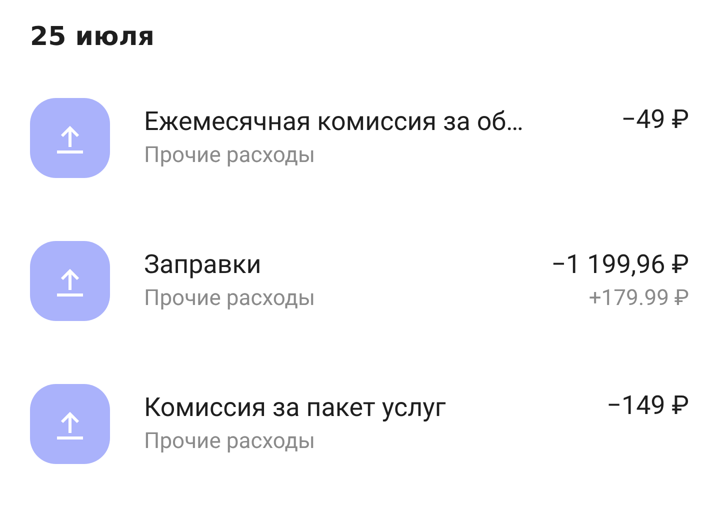  Describe the element at coordinates (295, 408) in the screenshot. I see `transaction-title: Комиссия за пакет услуг` at that location.